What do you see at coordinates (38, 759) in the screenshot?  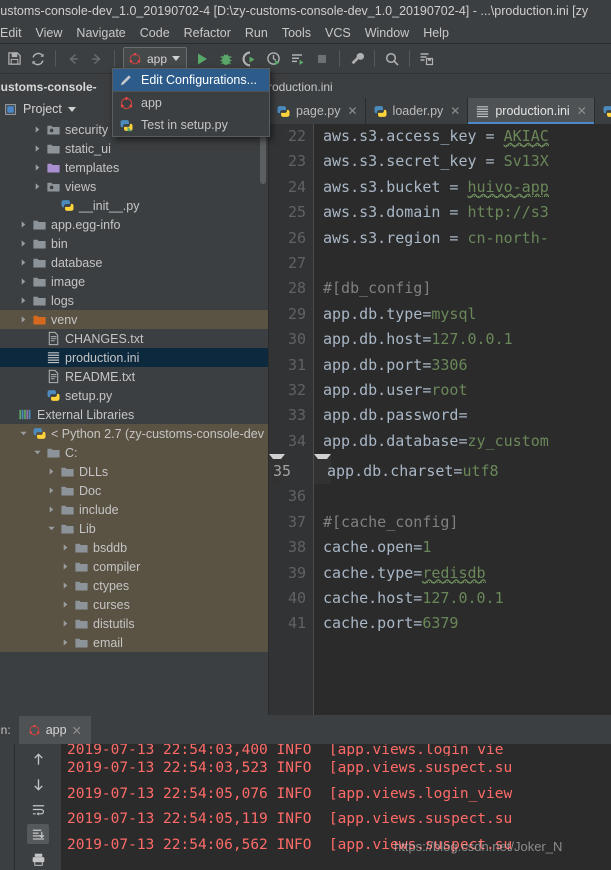 I see `up-arrow-icon` at bounding box center [38, 759].